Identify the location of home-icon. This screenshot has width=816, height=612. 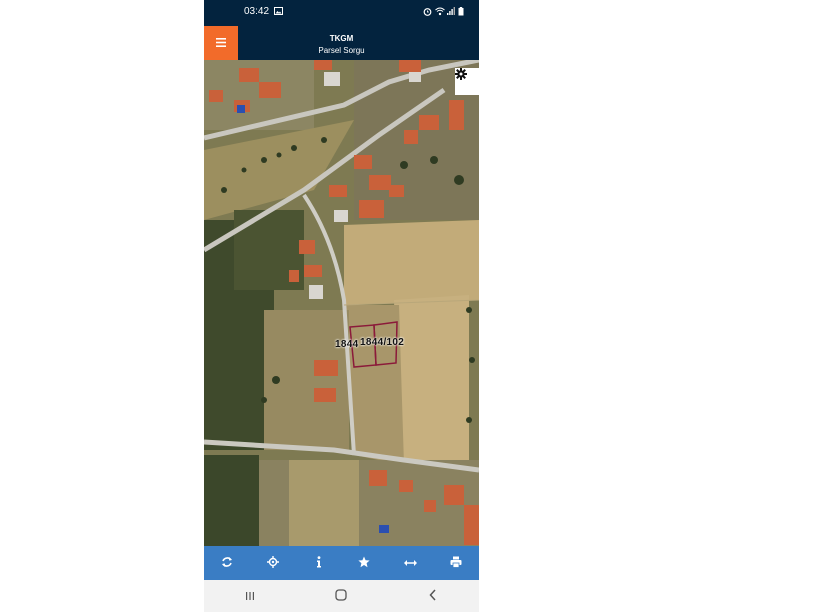
(341, 596).